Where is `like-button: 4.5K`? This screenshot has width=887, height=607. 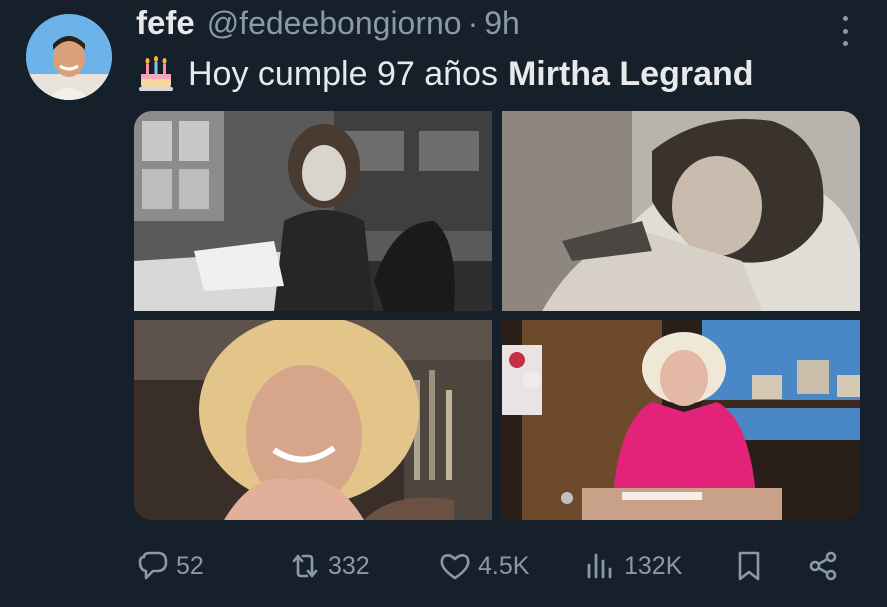 like-button: 4.5K is located at coordinates (483, 566).